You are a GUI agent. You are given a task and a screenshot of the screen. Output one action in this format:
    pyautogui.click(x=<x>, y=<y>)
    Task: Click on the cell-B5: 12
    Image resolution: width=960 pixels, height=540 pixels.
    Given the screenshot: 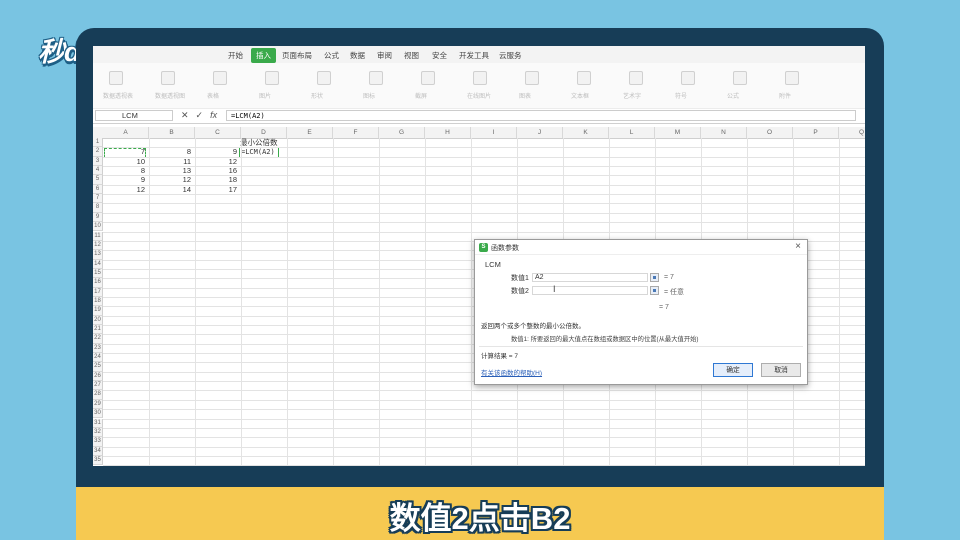 What is the action you would take?
    pyautogui.click(x=171, y=179)
    